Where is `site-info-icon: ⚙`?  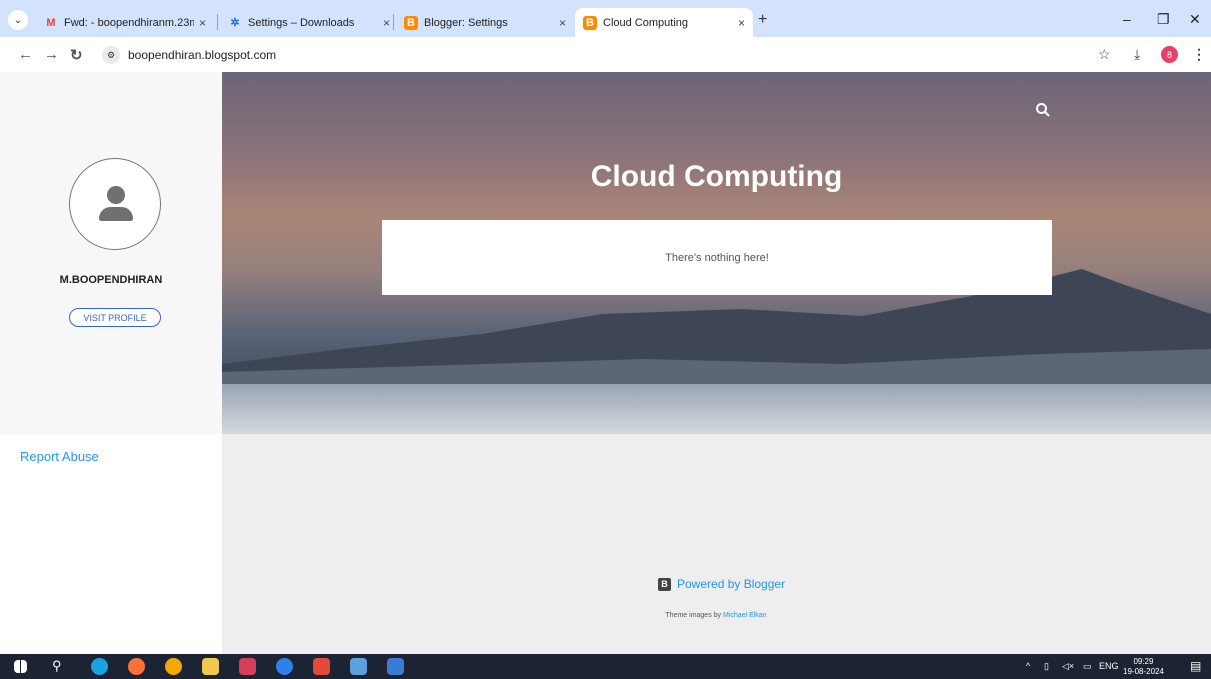 site-info-icon: ⚙ is located at coordinates (111, 55).